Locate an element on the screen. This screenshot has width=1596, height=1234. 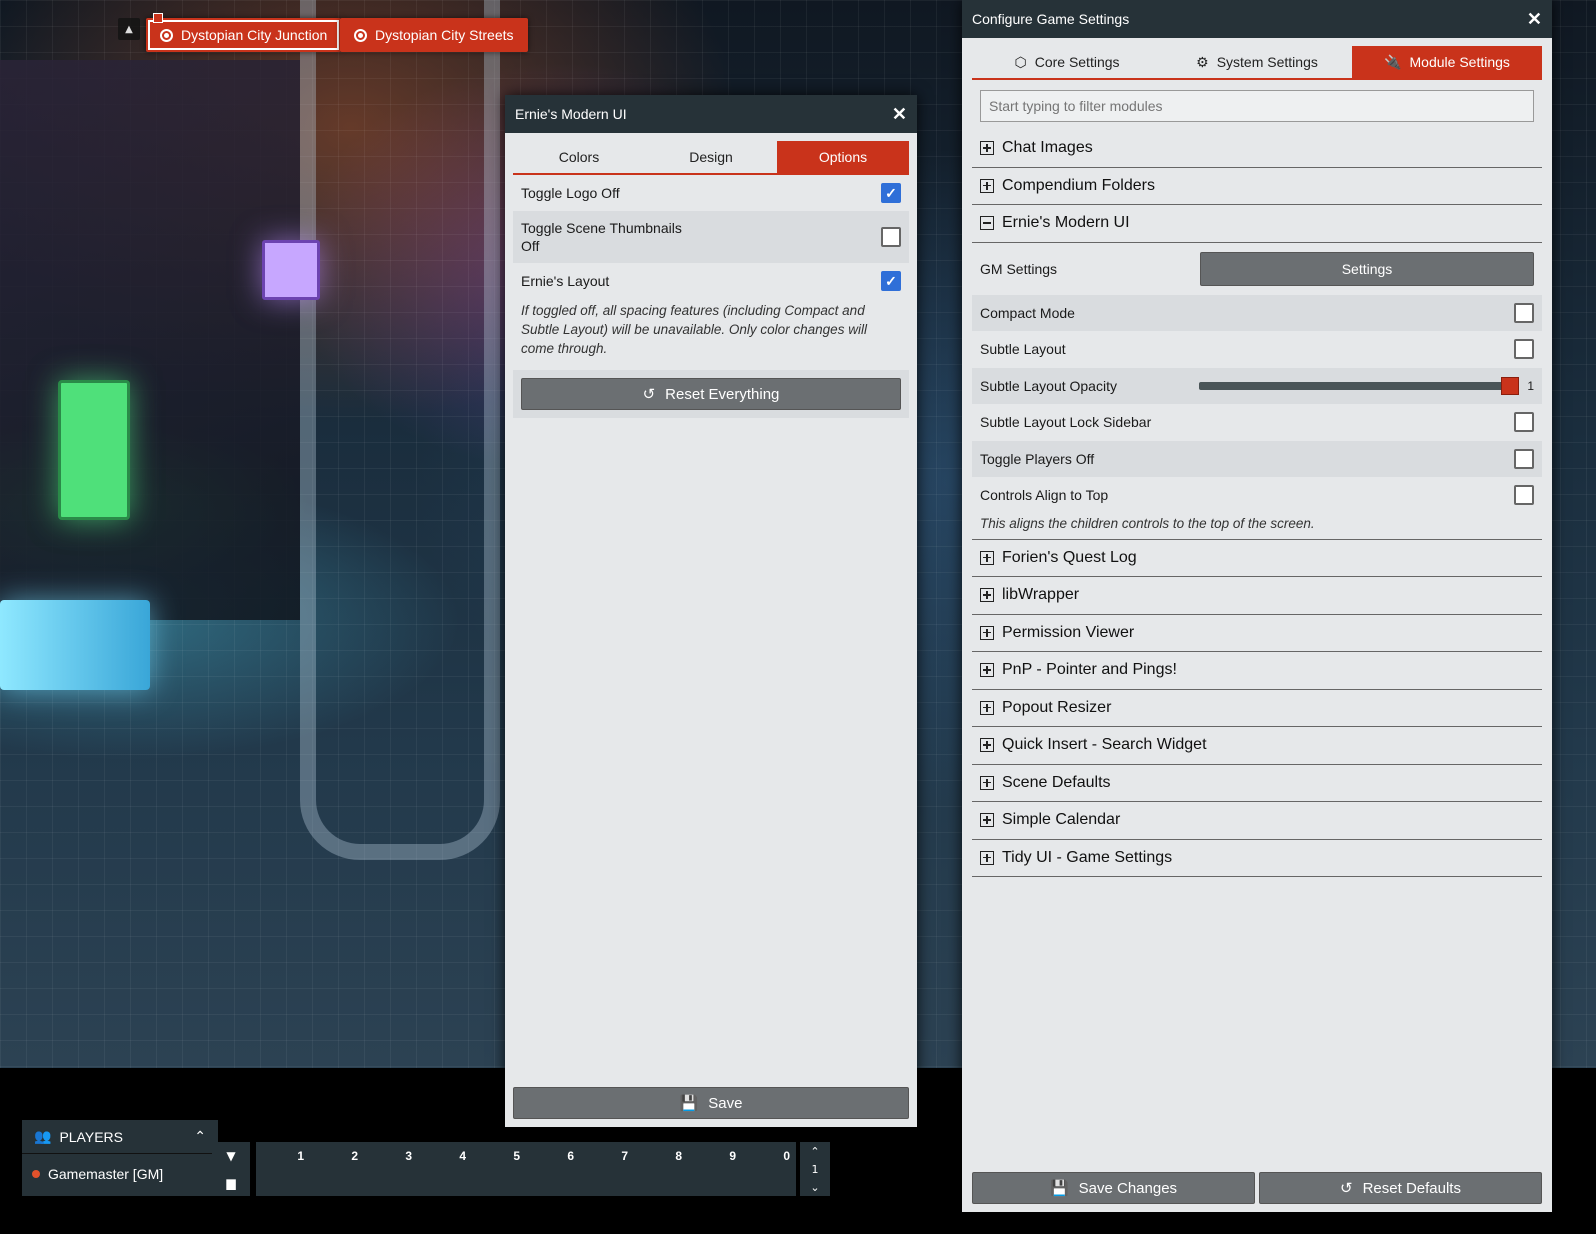
module-filter-input is located at coordinates (1257, 106).